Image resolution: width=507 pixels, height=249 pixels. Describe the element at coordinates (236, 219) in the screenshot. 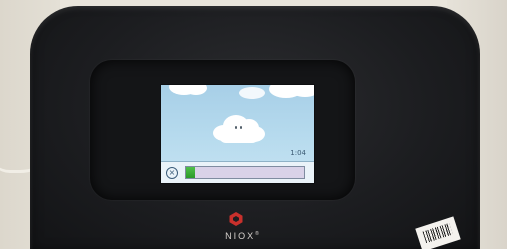

I see `niox-logo-icon` at that location.